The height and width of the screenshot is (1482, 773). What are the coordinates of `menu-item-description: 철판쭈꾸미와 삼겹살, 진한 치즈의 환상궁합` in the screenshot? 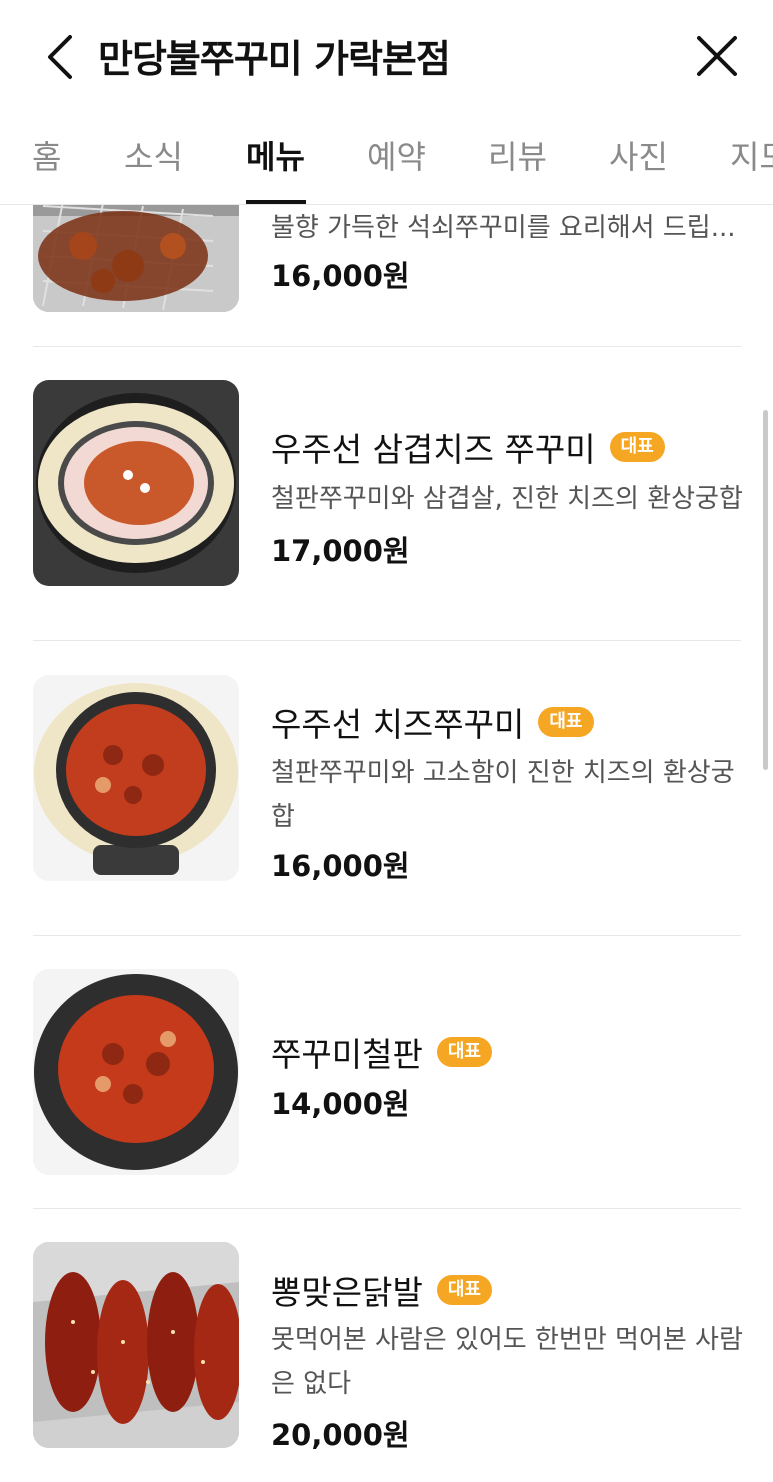 It's located at (507, 499).